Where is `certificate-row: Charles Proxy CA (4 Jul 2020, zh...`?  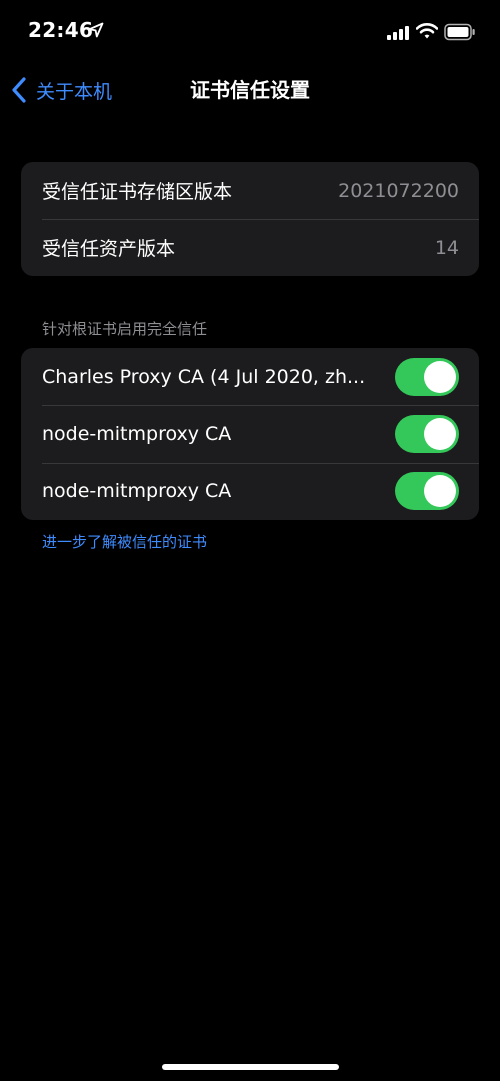
certificate-row: Charles Proxy CA (4 Jul 2020, zh... is located at coordinates (250, 376).